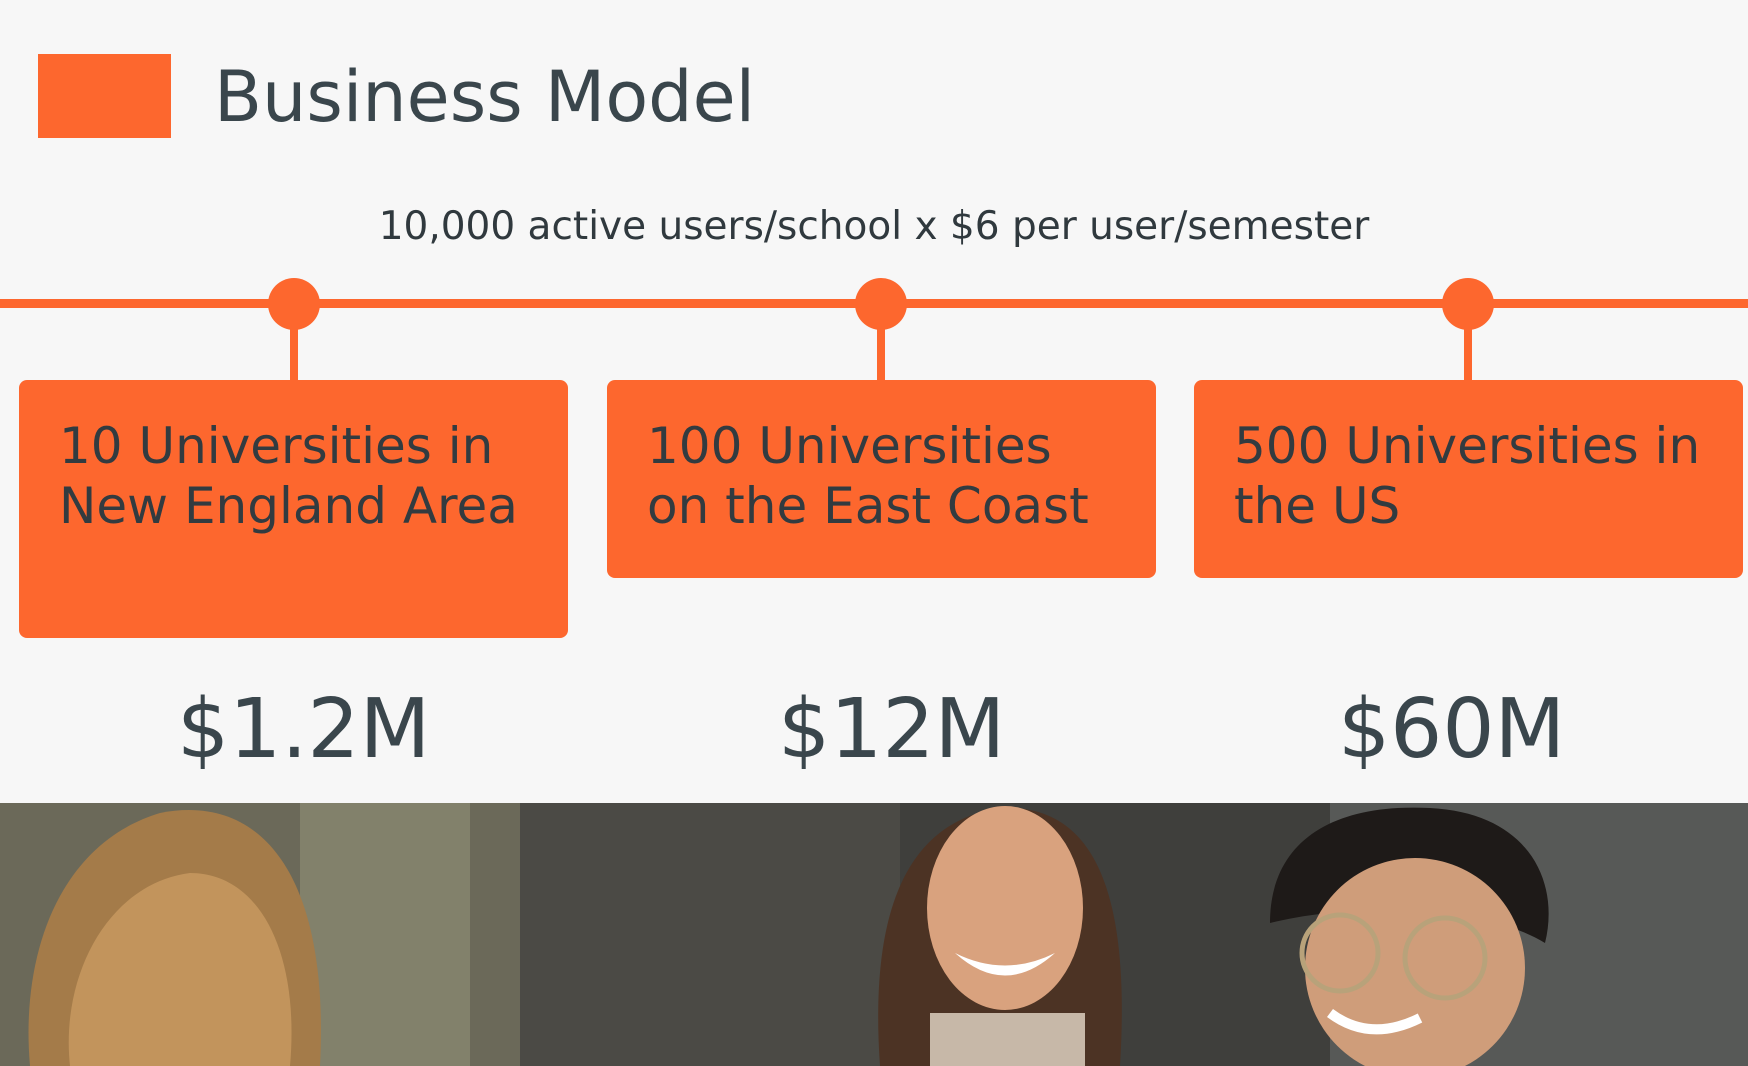 The image size is (1748, 1066). Describe the element at coordinates (892, 729) in the screenshot. I see `milestone-value-2: $12M` at that location.